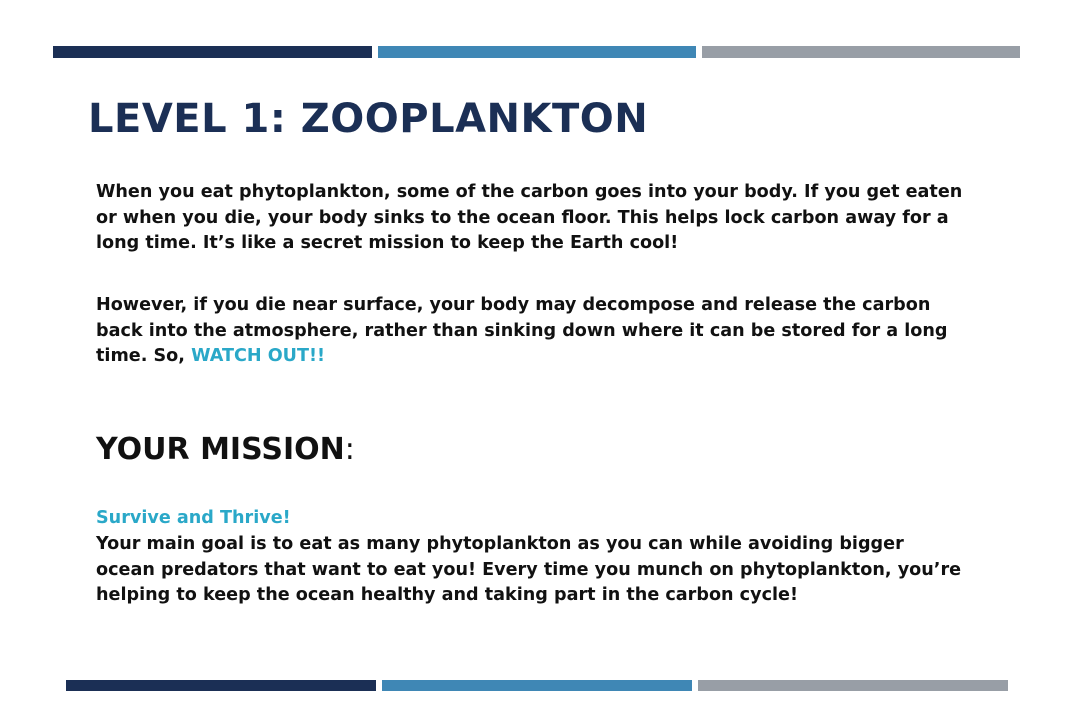 Image resolution: width=1074 pixels, height=720 pixels. What do you see at coordinates (349, 449) in the screenshot?
I see `mission-heading-colon: :` at bounding box center [349, 449].